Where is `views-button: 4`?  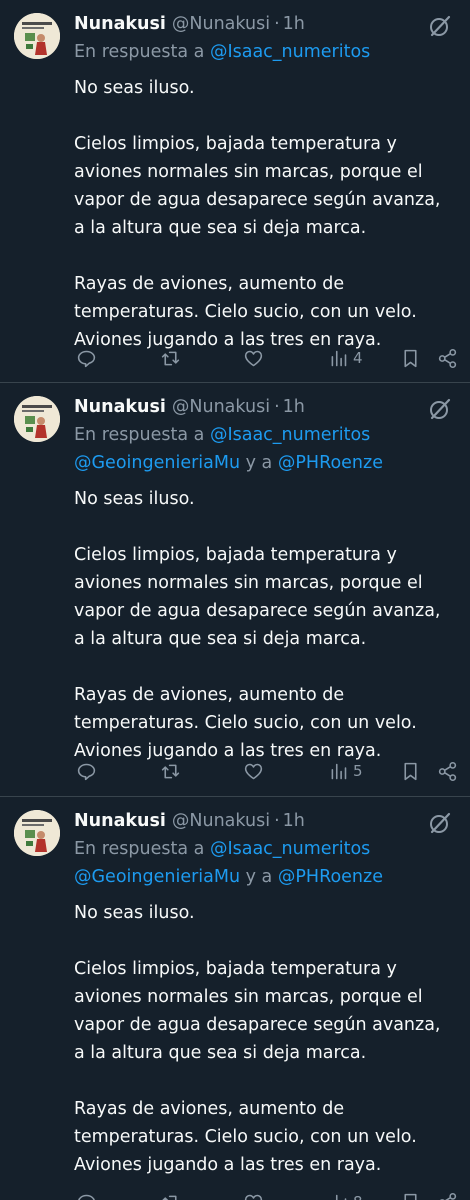 views-button: 4 is located at coordinates (345, 358).